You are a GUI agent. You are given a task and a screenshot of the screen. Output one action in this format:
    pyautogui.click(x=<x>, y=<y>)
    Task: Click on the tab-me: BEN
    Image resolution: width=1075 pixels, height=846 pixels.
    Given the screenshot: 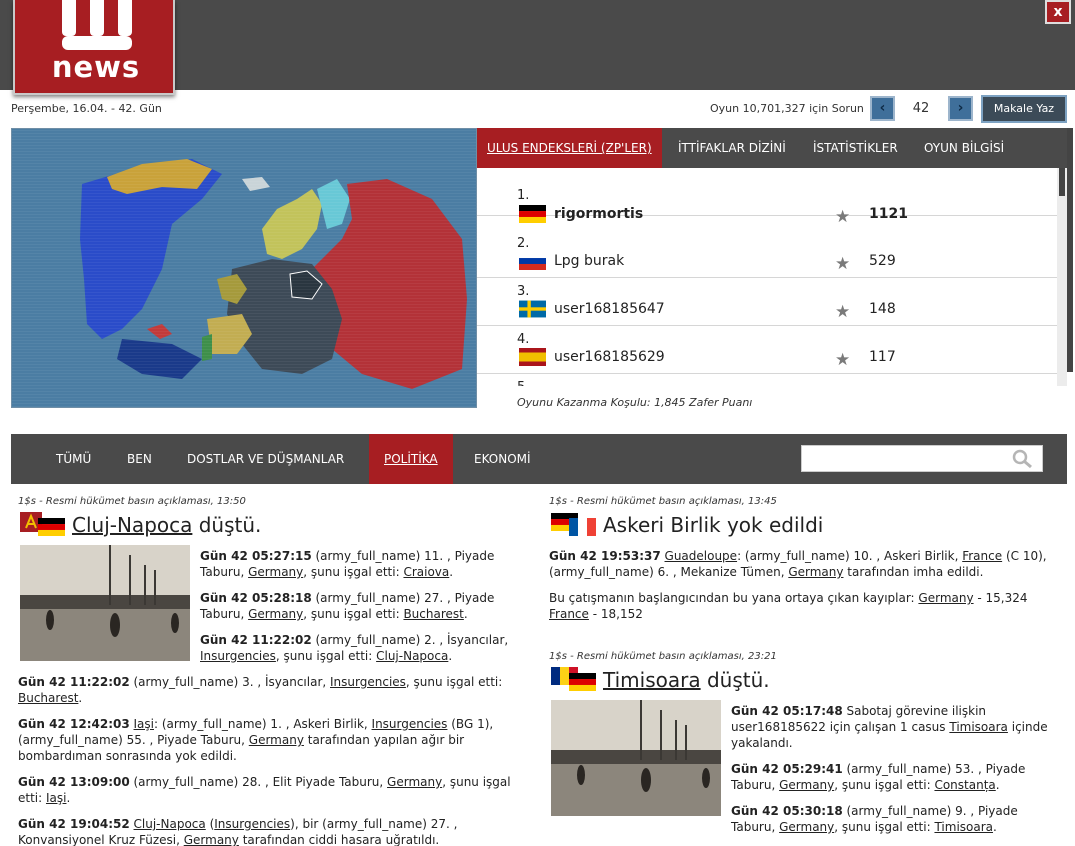 What is the action you would take?
    pyautogui.click(x=139, y=459)
    